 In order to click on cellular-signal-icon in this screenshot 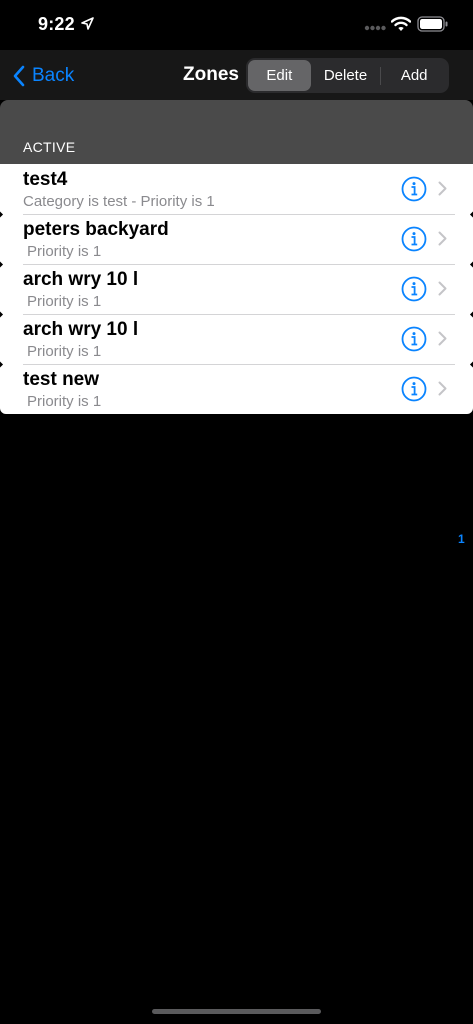, I will do `click(375, 28)`.